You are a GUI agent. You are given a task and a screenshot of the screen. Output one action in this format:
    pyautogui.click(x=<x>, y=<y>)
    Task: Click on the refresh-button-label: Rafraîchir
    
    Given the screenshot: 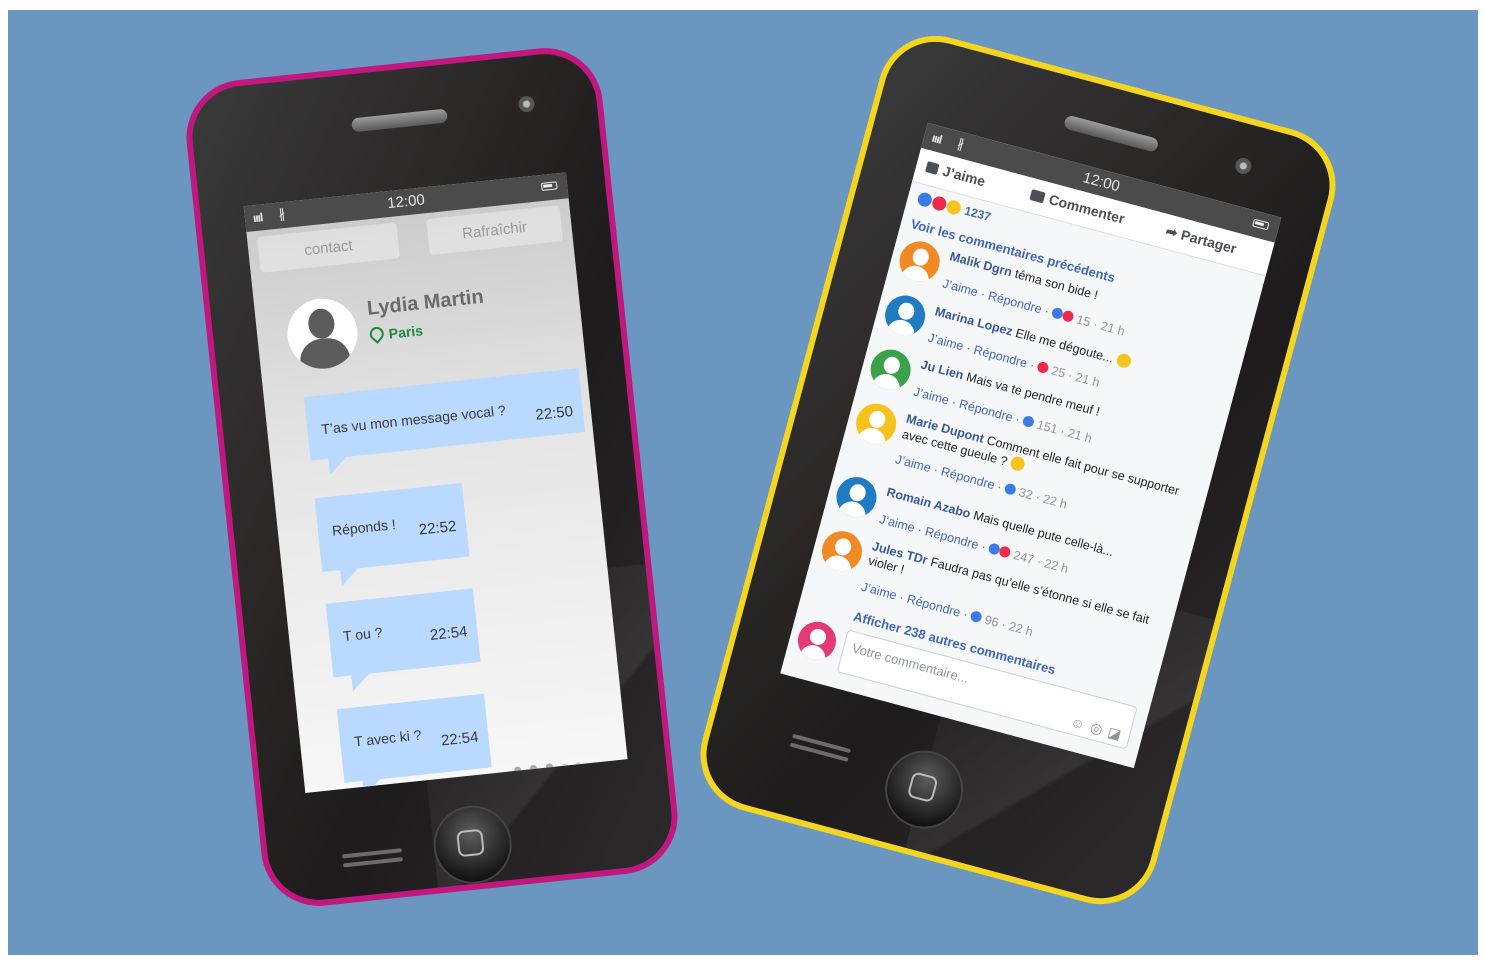 What is the action you would take?
    pyautogui.click(x=494, y=230)
    